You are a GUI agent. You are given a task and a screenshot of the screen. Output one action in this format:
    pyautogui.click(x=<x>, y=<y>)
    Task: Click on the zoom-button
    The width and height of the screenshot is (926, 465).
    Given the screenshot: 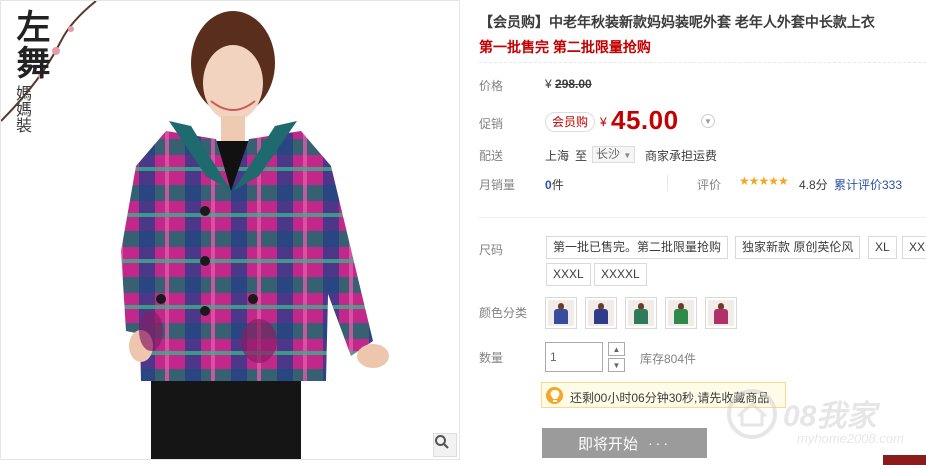 What is the action you would take?
    pyautogui.click(x=445, y=445)
    